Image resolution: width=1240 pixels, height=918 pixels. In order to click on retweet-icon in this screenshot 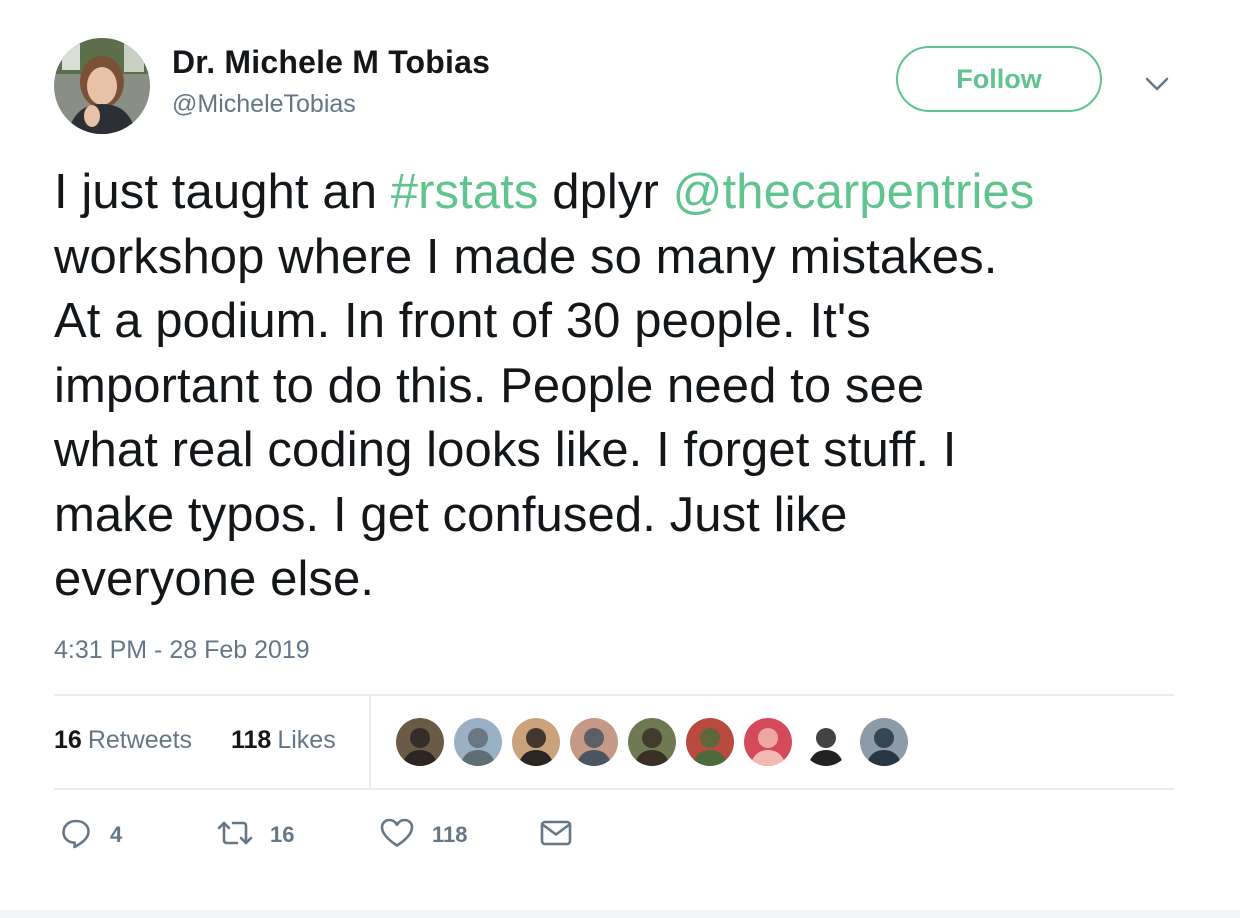, I will do `click(235, 835)`.